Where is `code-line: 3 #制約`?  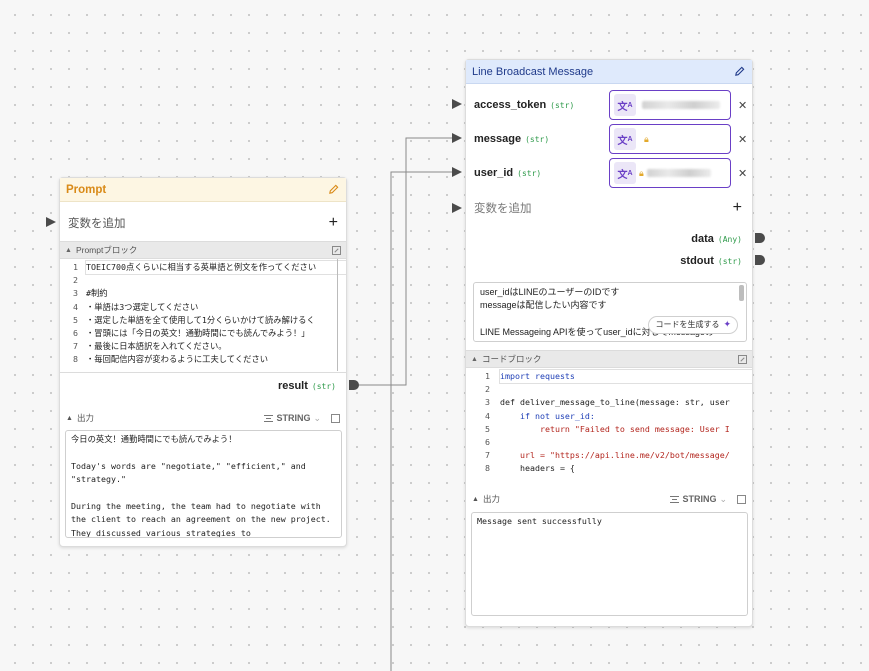
code-line: 3 #制約 is located at coordinates (90, 293).